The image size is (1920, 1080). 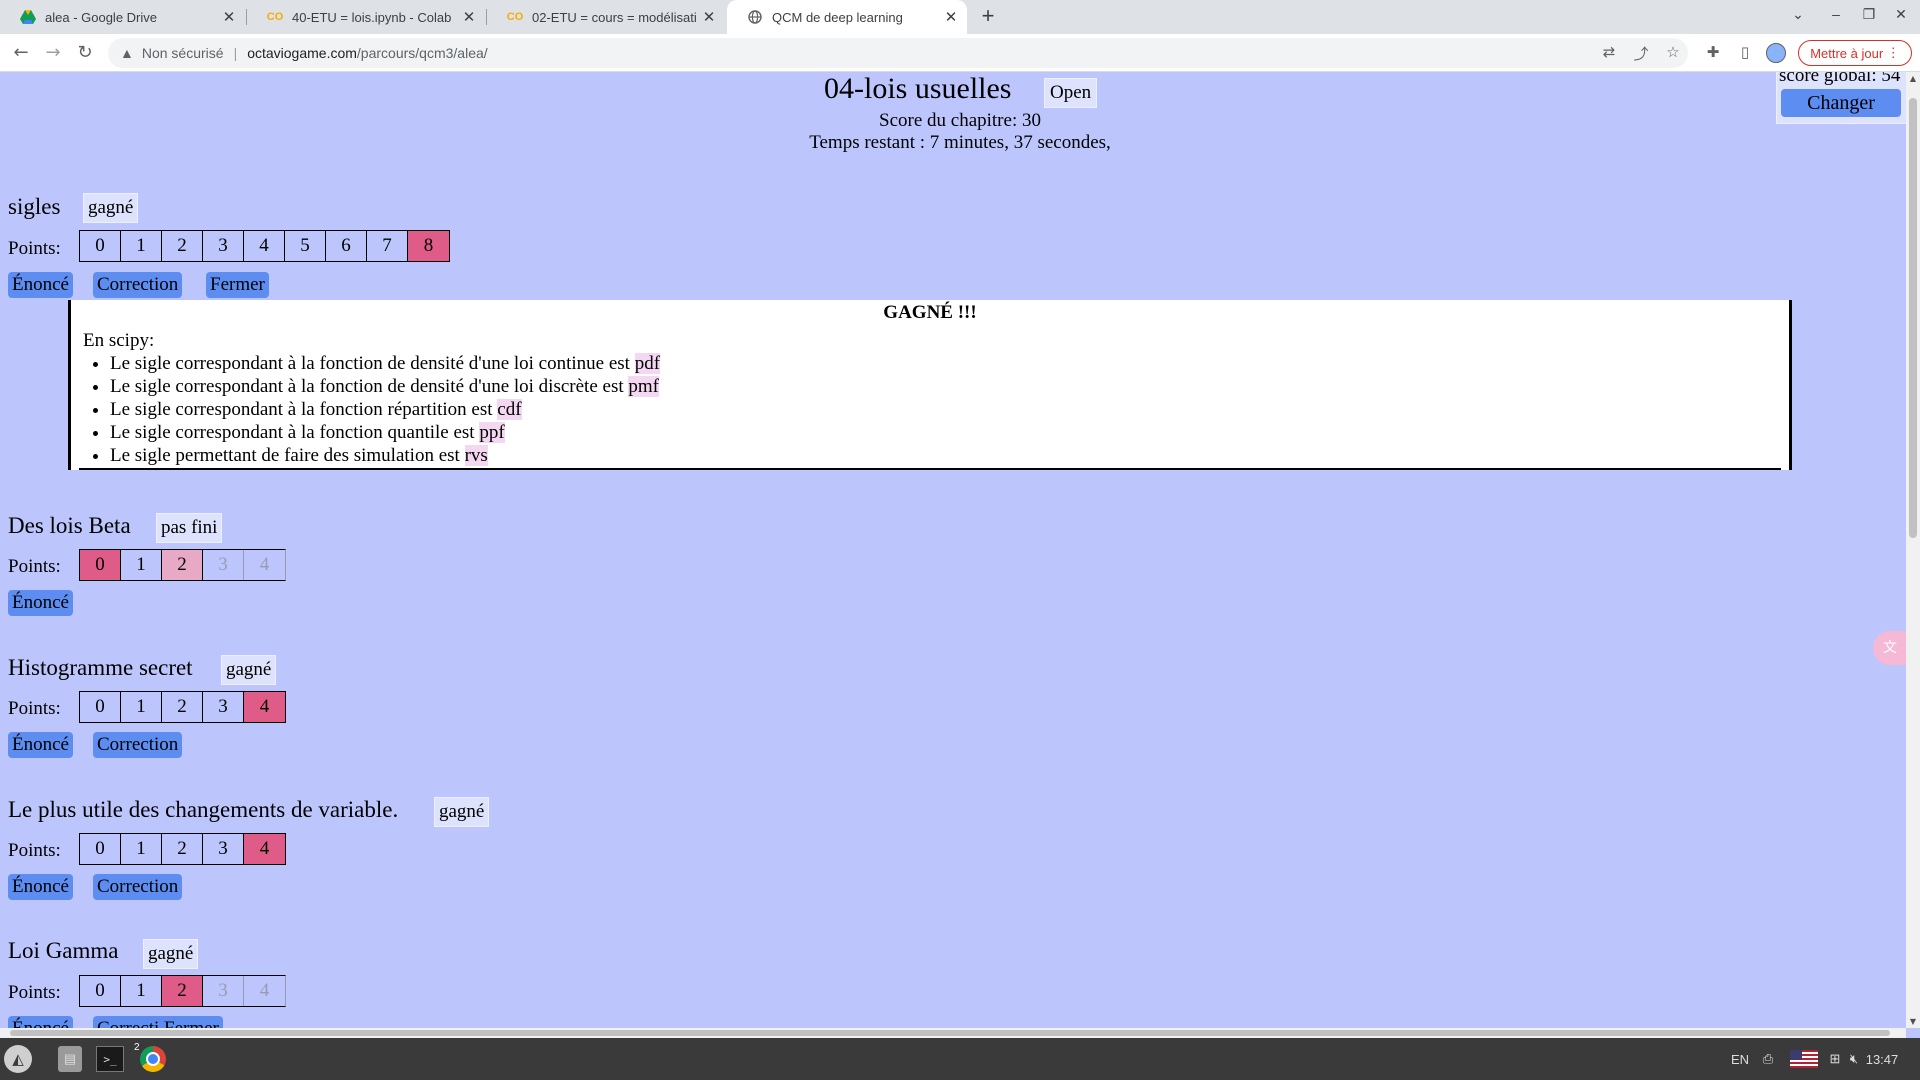 I want to click on extensions-icon: ✚, so click(x=1713, y=53).